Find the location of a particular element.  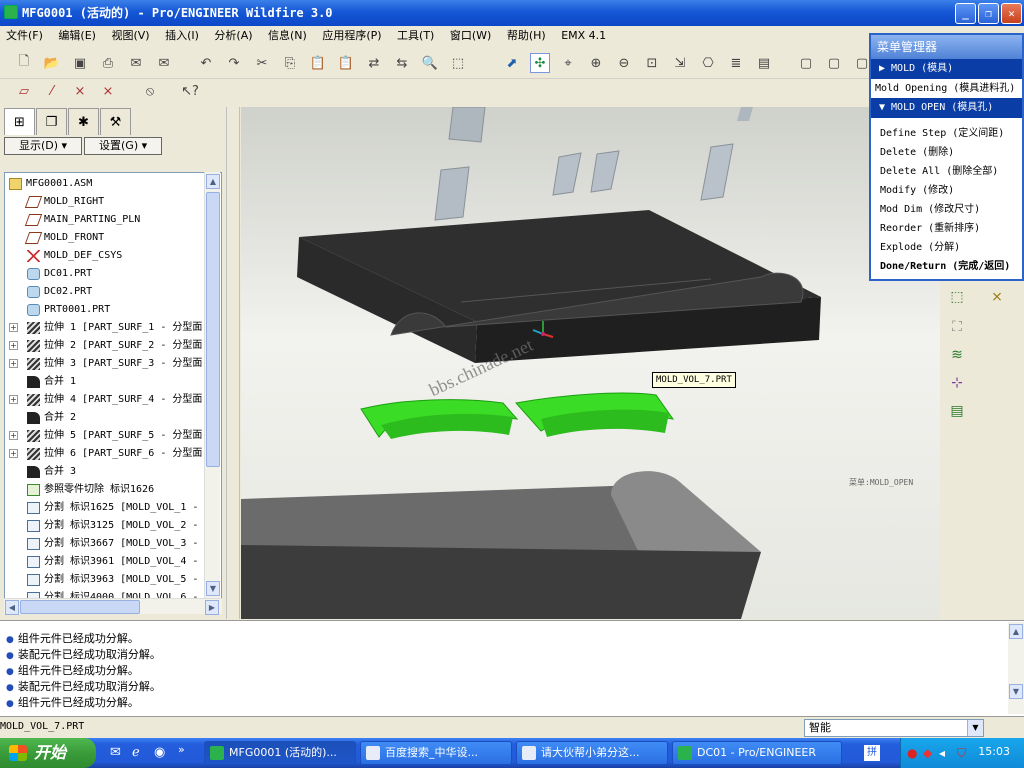

tree-item: MFG0001.ASM is located at coordinates (105, 184).